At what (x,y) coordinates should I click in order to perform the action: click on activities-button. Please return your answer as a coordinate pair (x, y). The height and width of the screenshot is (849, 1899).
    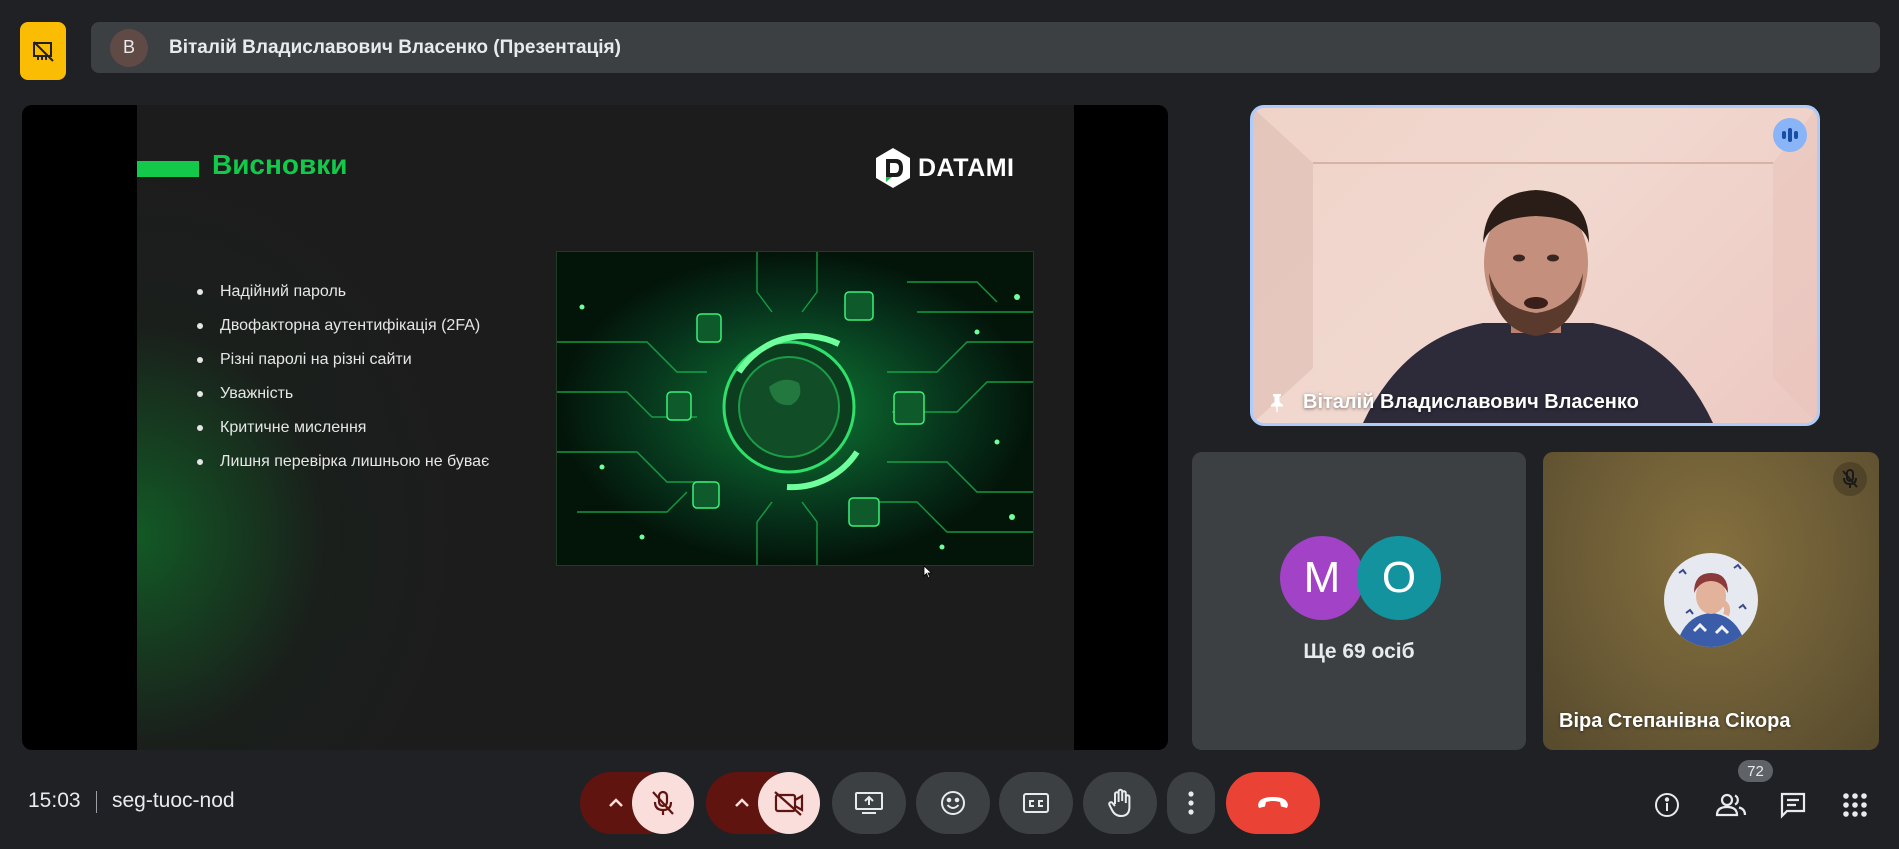
    Looking at the image, I should click on (1855, 805).